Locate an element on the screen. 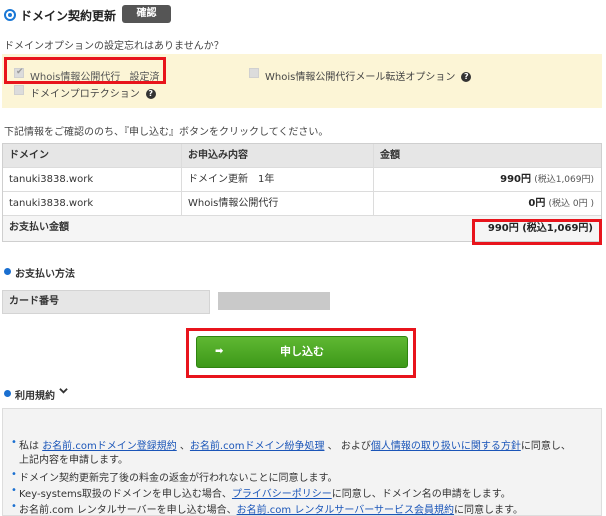  payment-section-title: お支払い方法 is located at coordinates (45, 274).